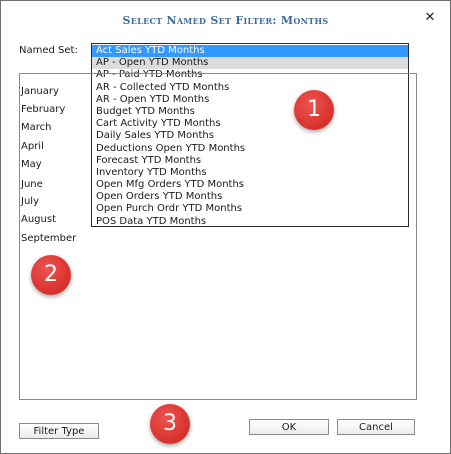 The image size is (451, 454). What do you see at coordinates (376, 427) in the screenshot?
I see `cancel-button: Cancel` at bounding box center [376, 427].